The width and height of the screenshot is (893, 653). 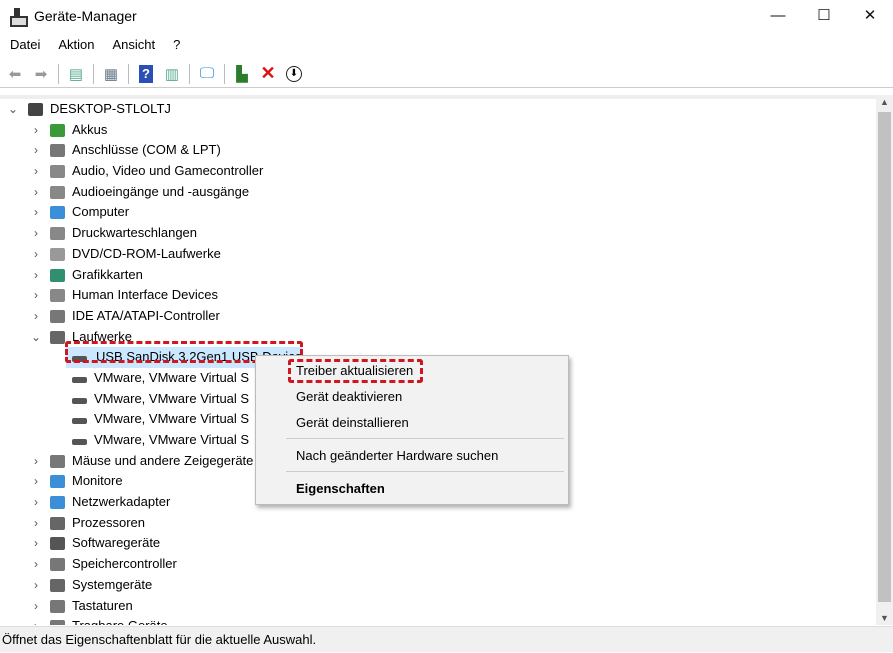 I want to click on tree-item-label: Speichercontroller, so click(x=124, y=564).